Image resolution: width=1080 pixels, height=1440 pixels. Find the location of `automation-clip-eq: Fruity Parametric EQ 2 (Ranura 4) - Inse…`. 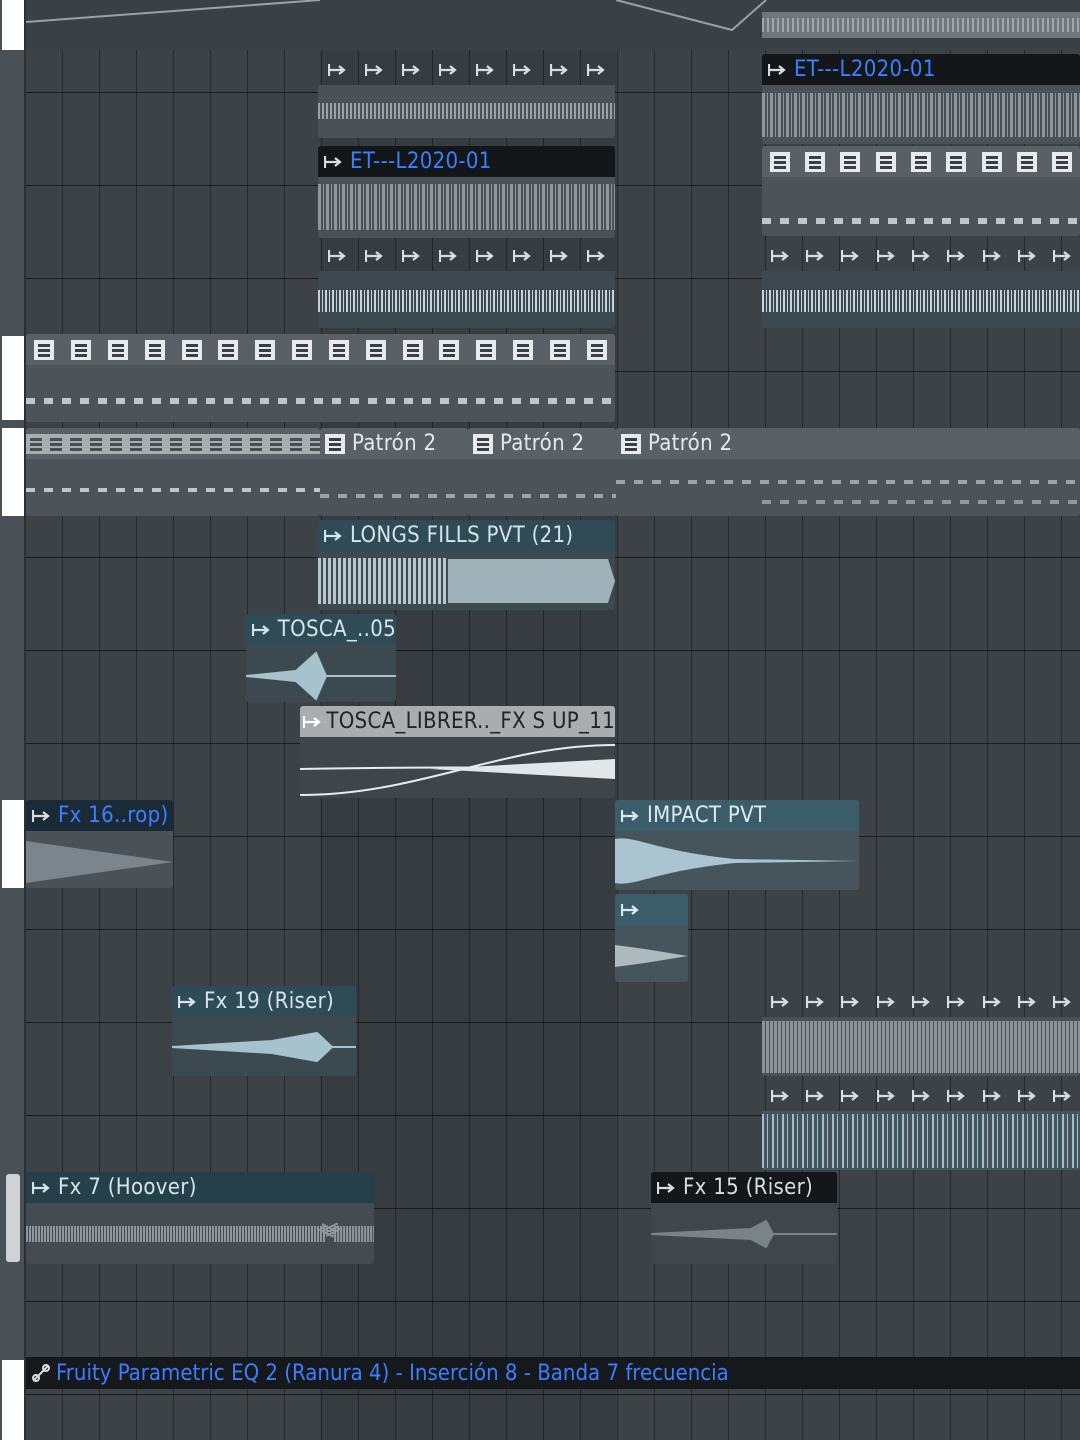

automation-clip-eq: Fruity Parametric EQ 2 (Ranura 4) - Inse… is located at coordinates (553, 1373).